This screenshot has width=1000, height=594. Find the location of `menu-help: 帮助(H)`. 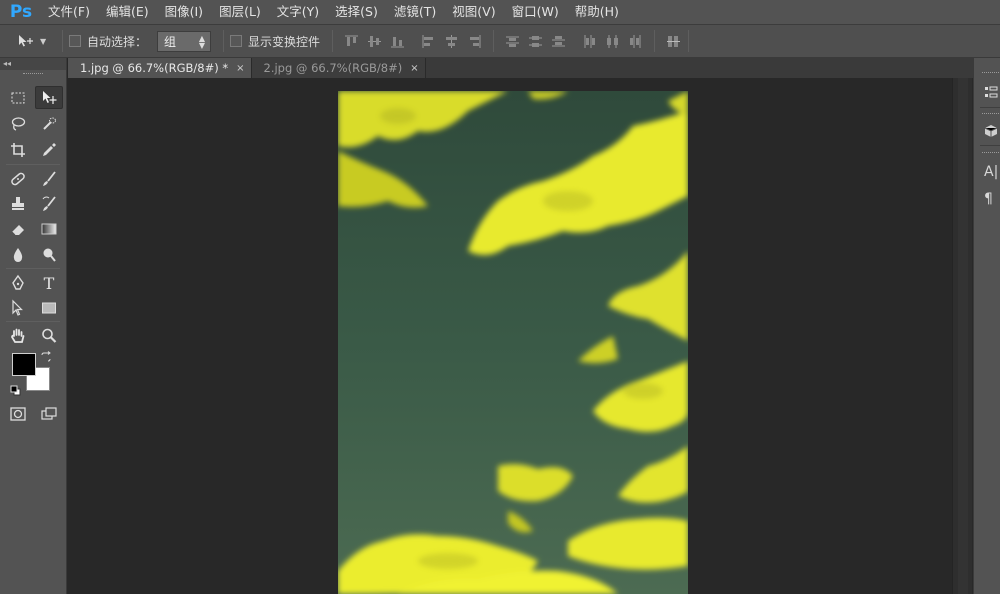

menu-help: 帮助(H) is located at coordinates (597, 12).